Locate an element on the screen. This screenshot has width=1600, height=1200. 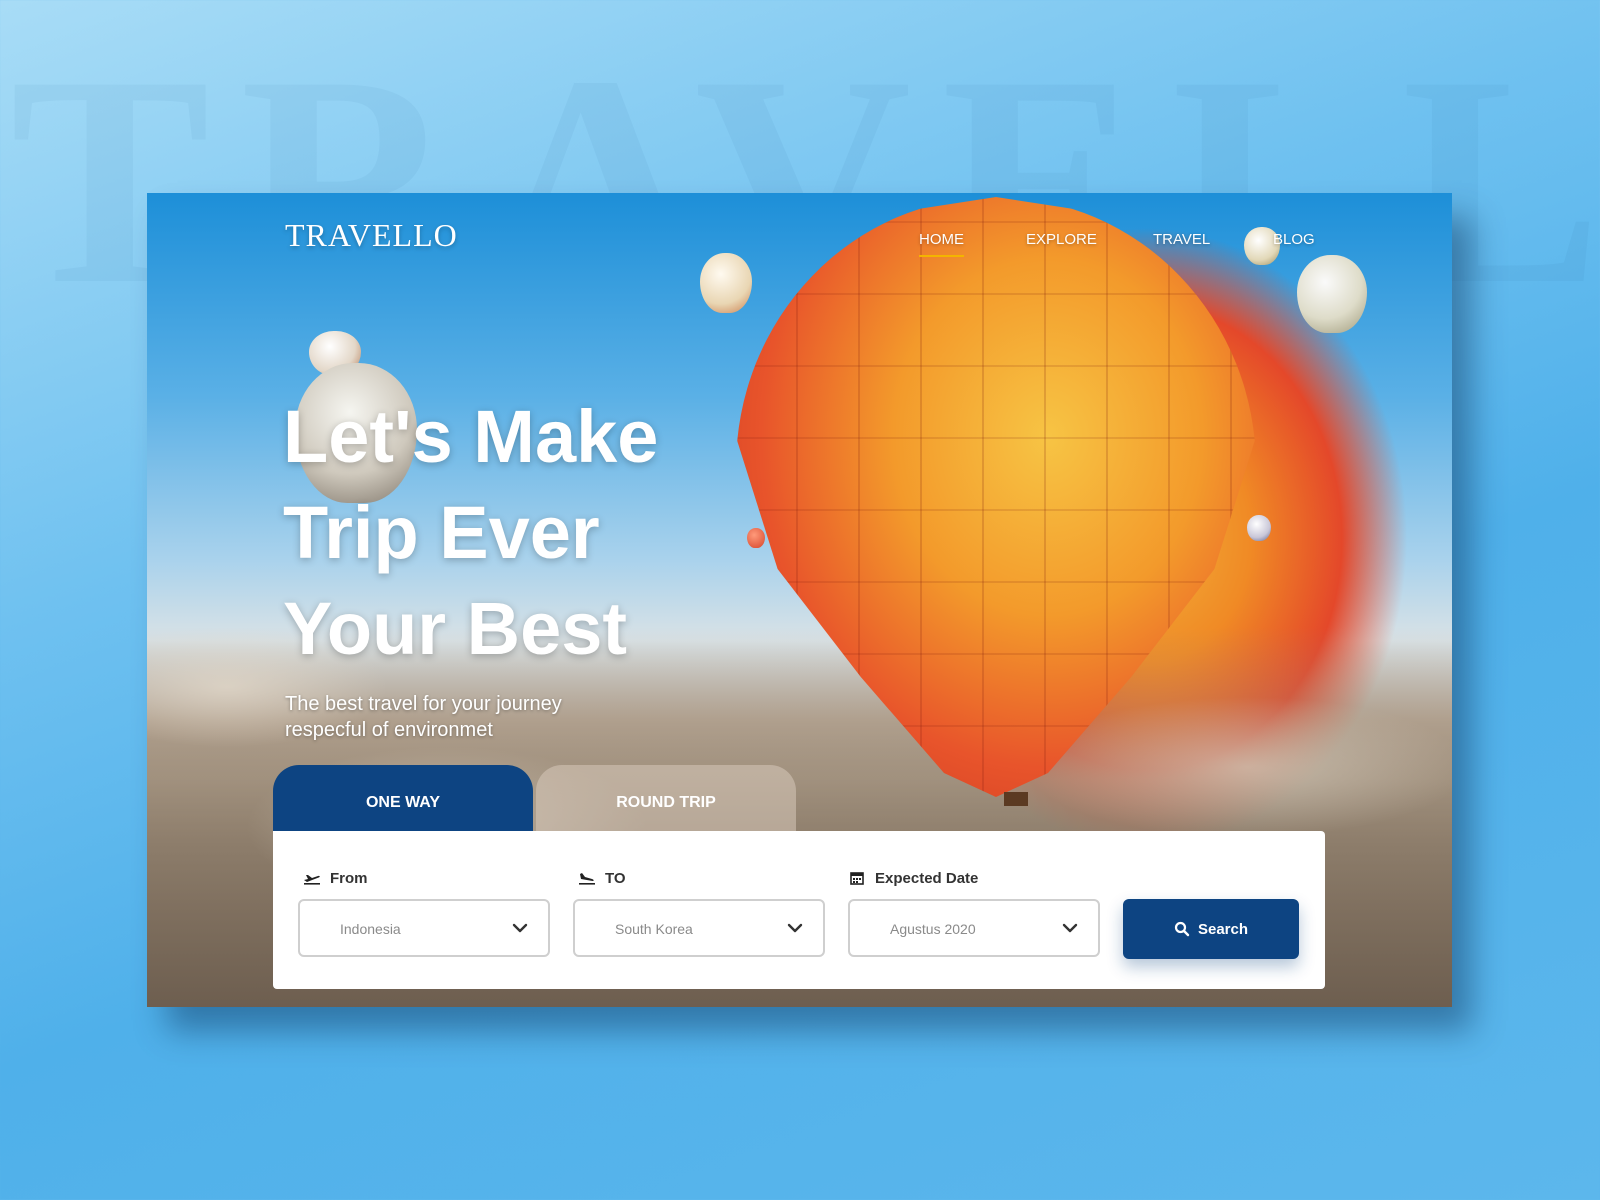
balloon-basket-image is located at coordinates (1016, 799).